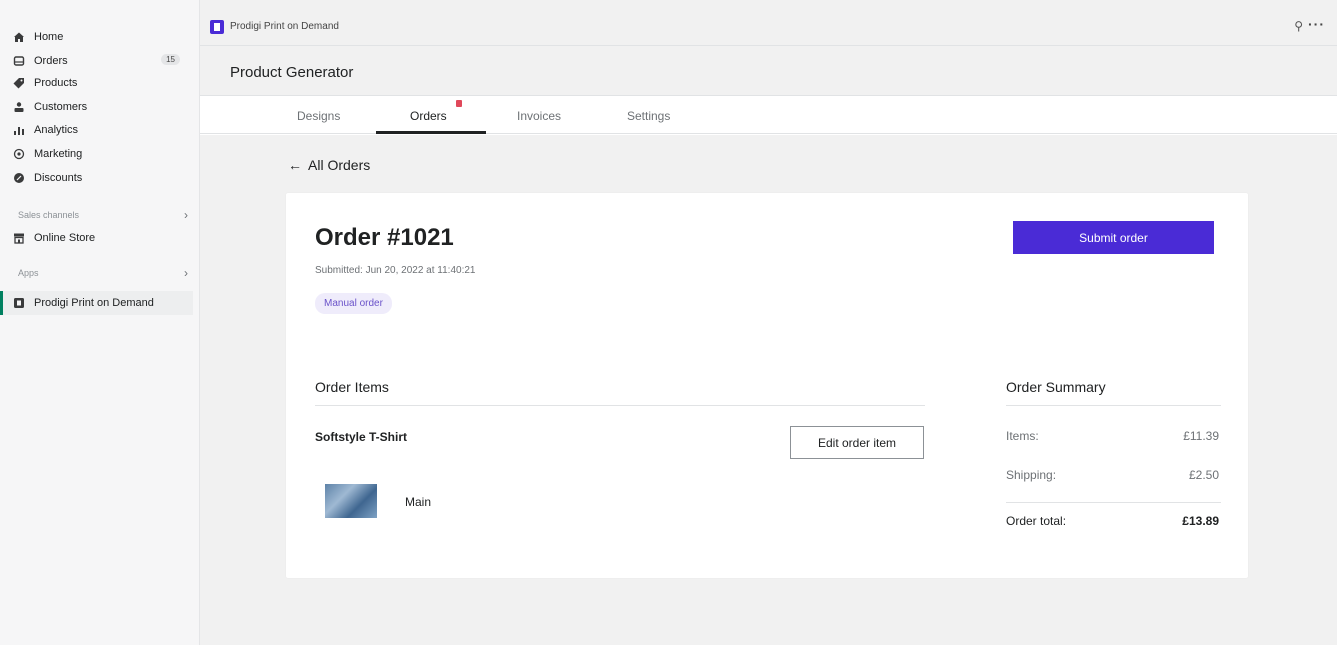 The image size is (1337, 645). I want to click on edit-order-item-button: Edit order item, so click(857, 442).